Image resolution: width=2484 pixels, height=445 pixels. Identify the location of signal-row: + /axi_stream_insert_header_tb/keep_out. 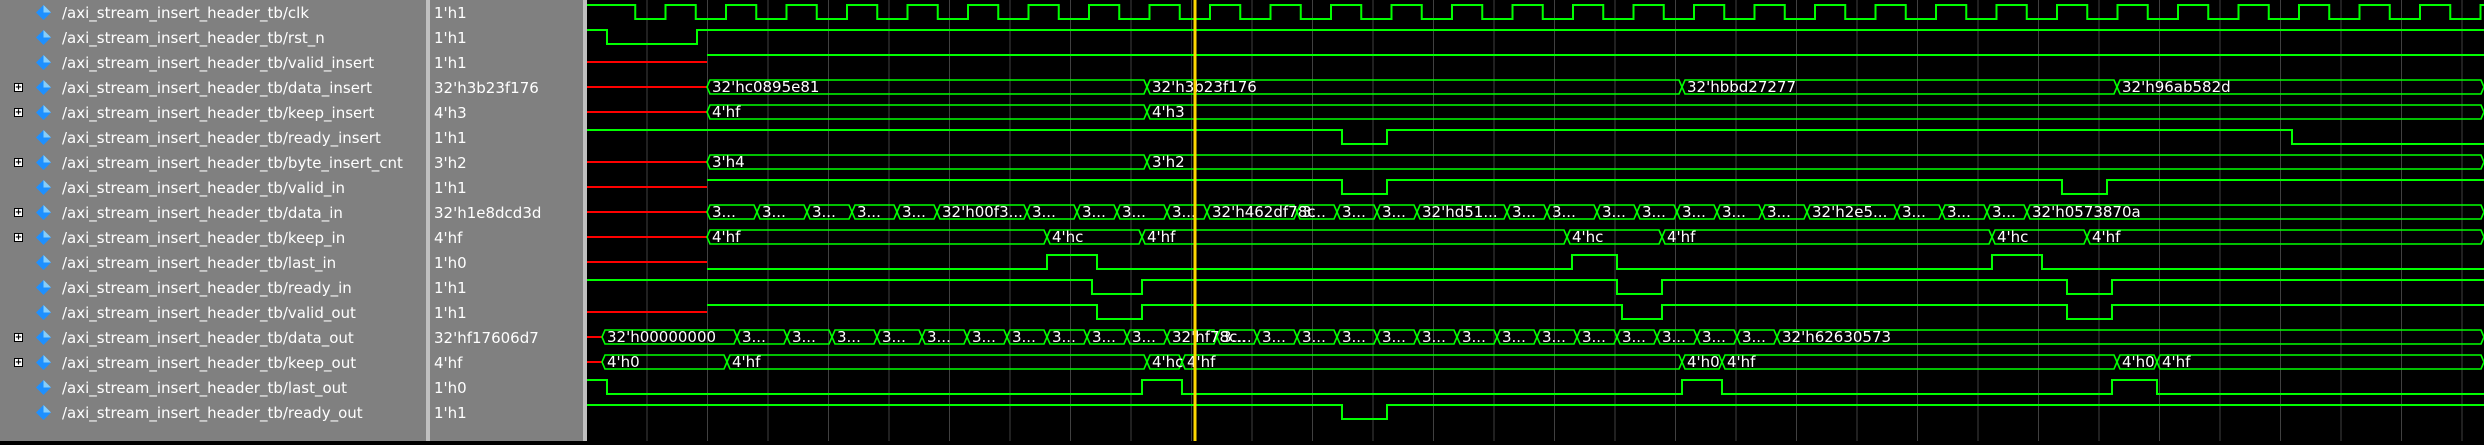
(213, 362).